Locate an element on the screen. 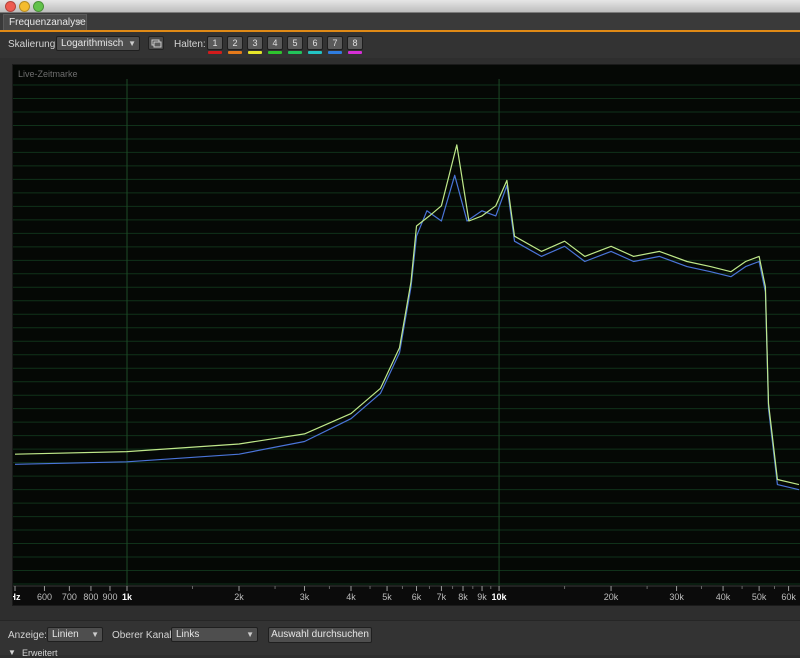 The image size is (800, 658). hold-label: Halten: is located at coordinates (190, 44).